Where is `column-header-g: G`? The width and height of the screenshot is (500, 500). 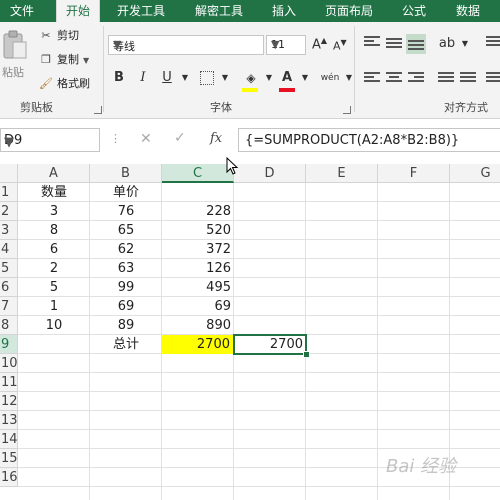 column-header-g: G is located at coordinates (475, 173).